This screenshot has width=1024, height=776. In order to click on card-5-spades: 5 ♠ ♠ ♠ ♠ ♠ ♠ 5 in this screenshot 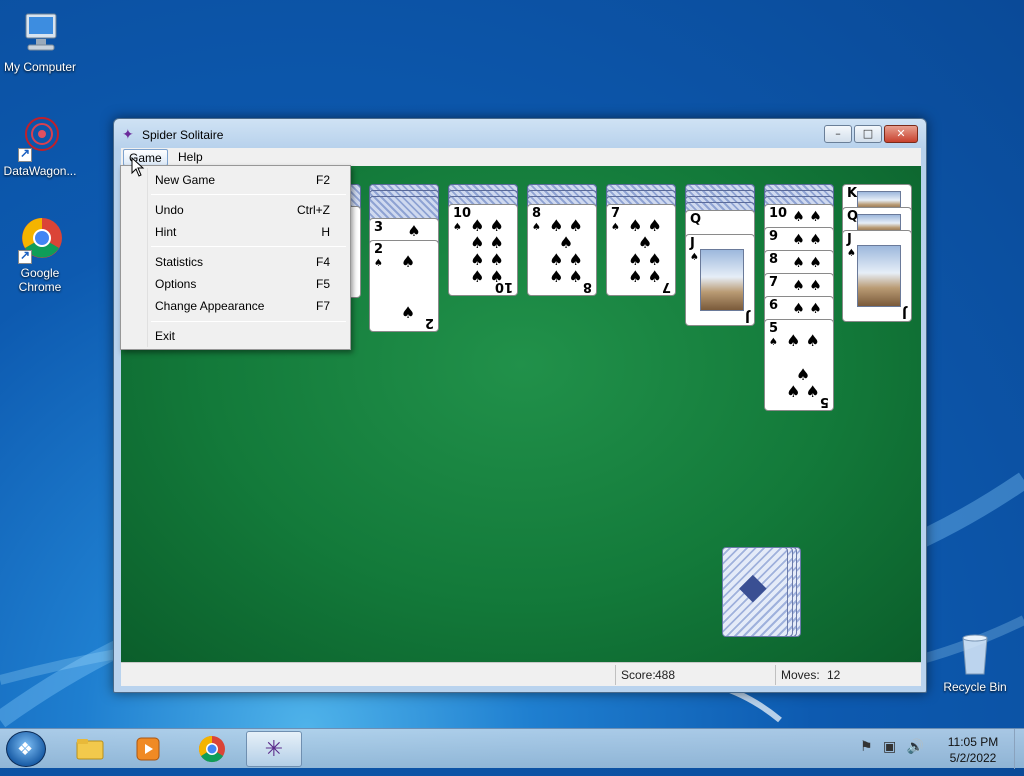, I will do `click(799, 365)`.